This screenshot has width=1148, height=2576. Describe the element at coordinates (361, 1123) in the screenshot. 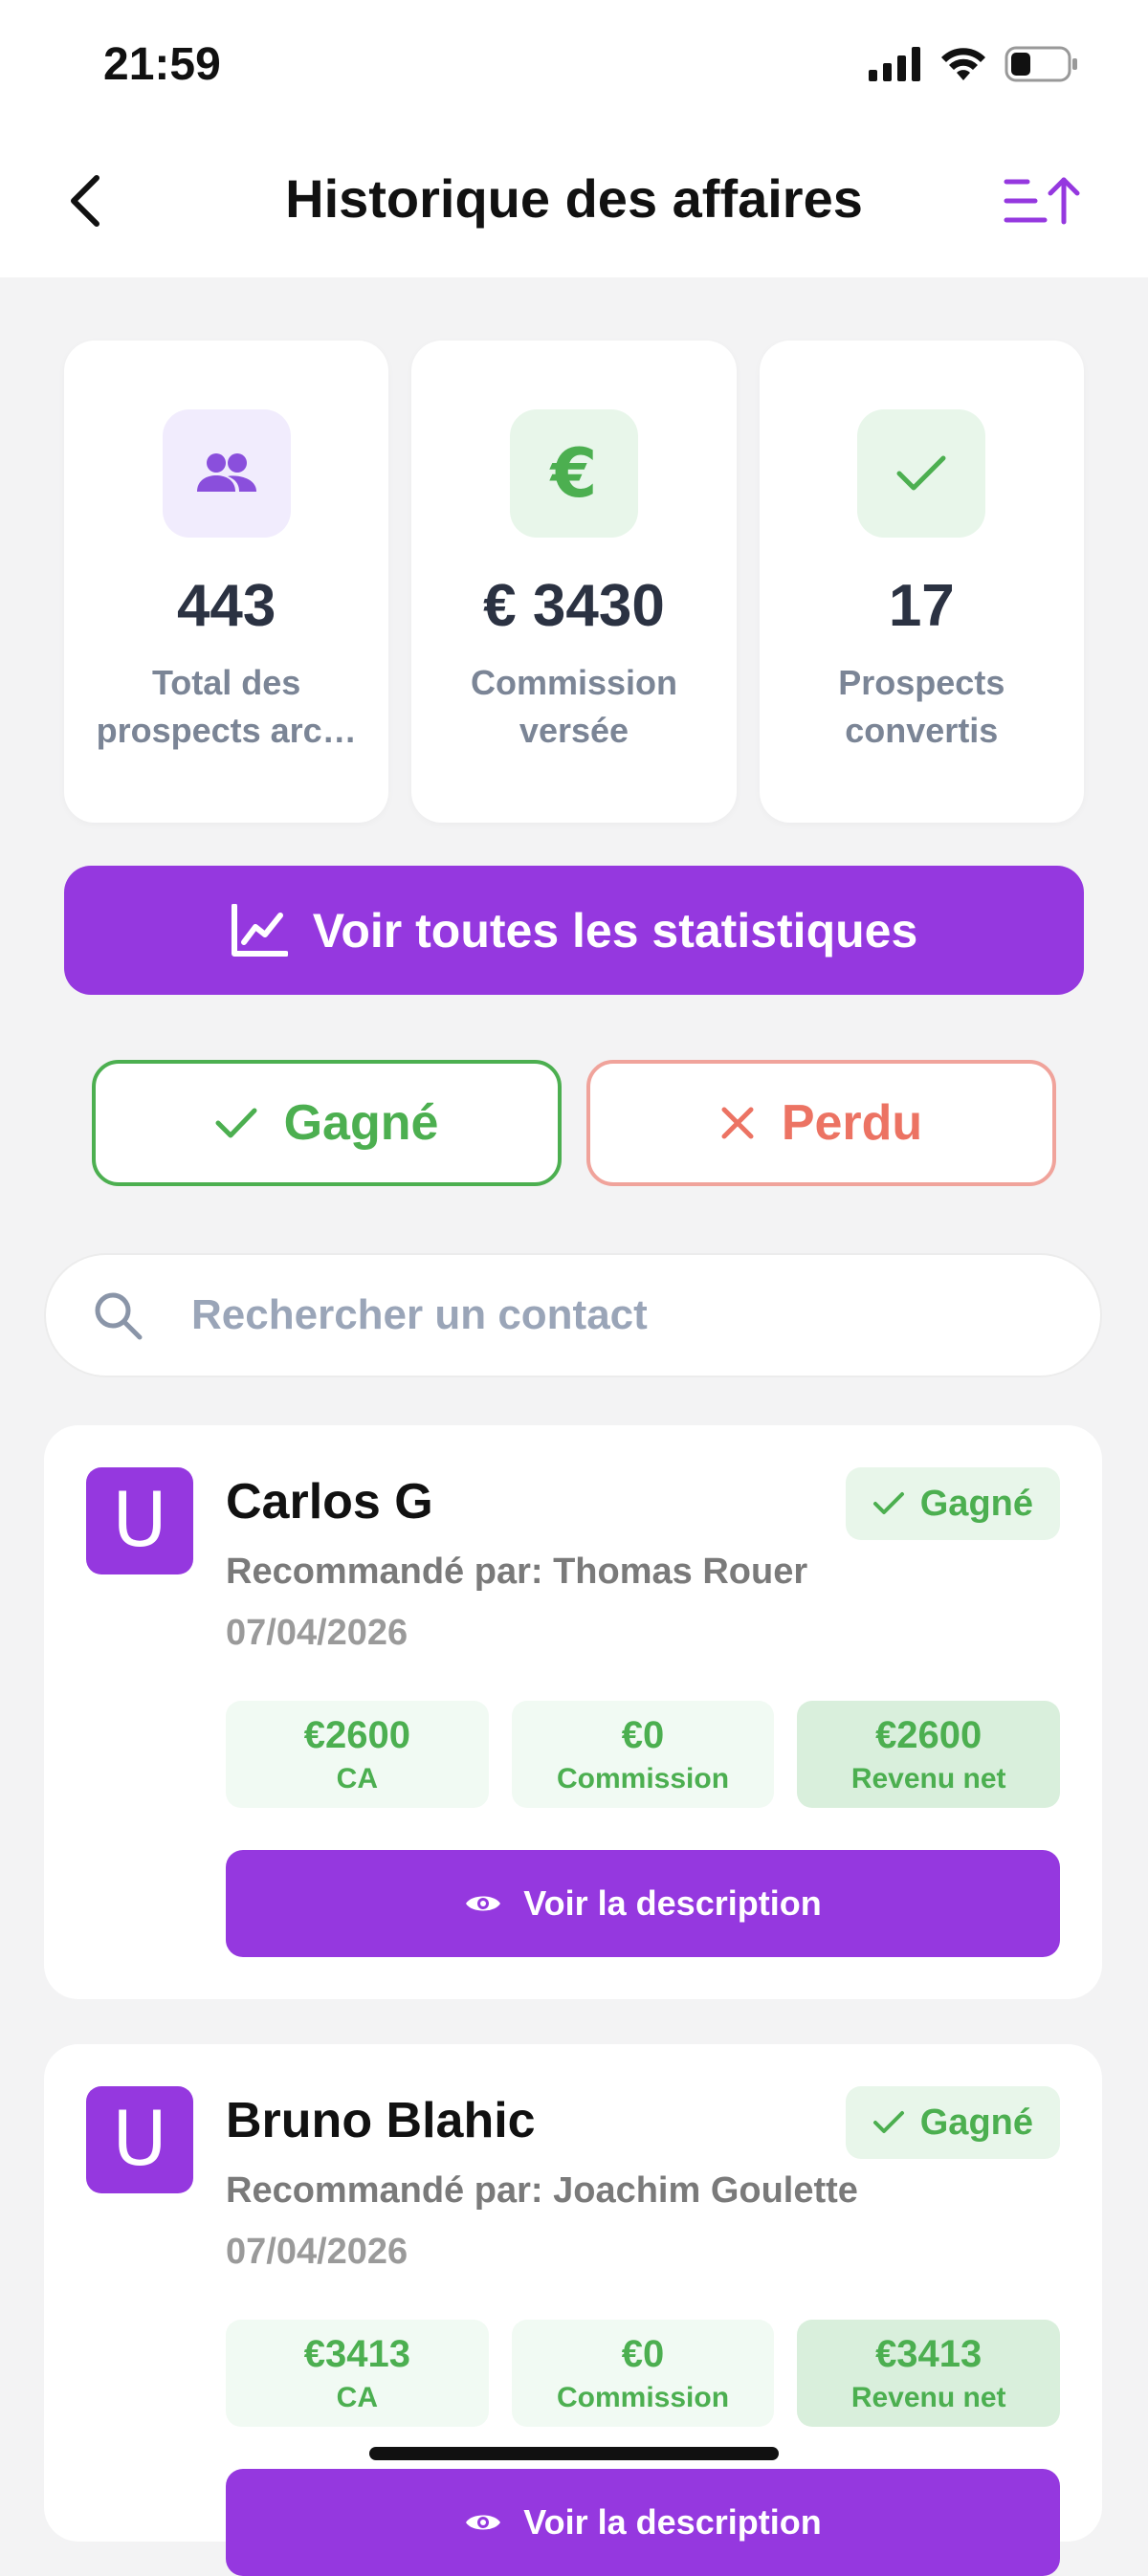

I see `filter-won-label: Gagné` at that location.